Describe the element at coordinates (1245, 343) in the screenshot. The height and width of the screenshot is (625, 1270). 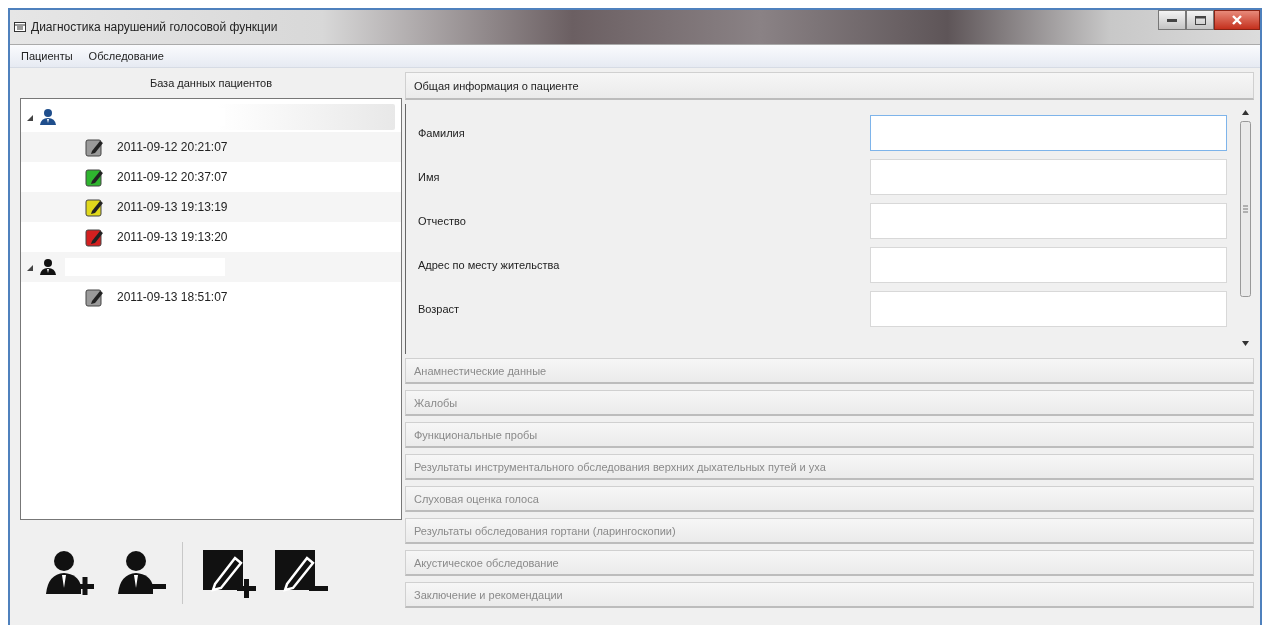
I see `scroll-down-icon` at that location.